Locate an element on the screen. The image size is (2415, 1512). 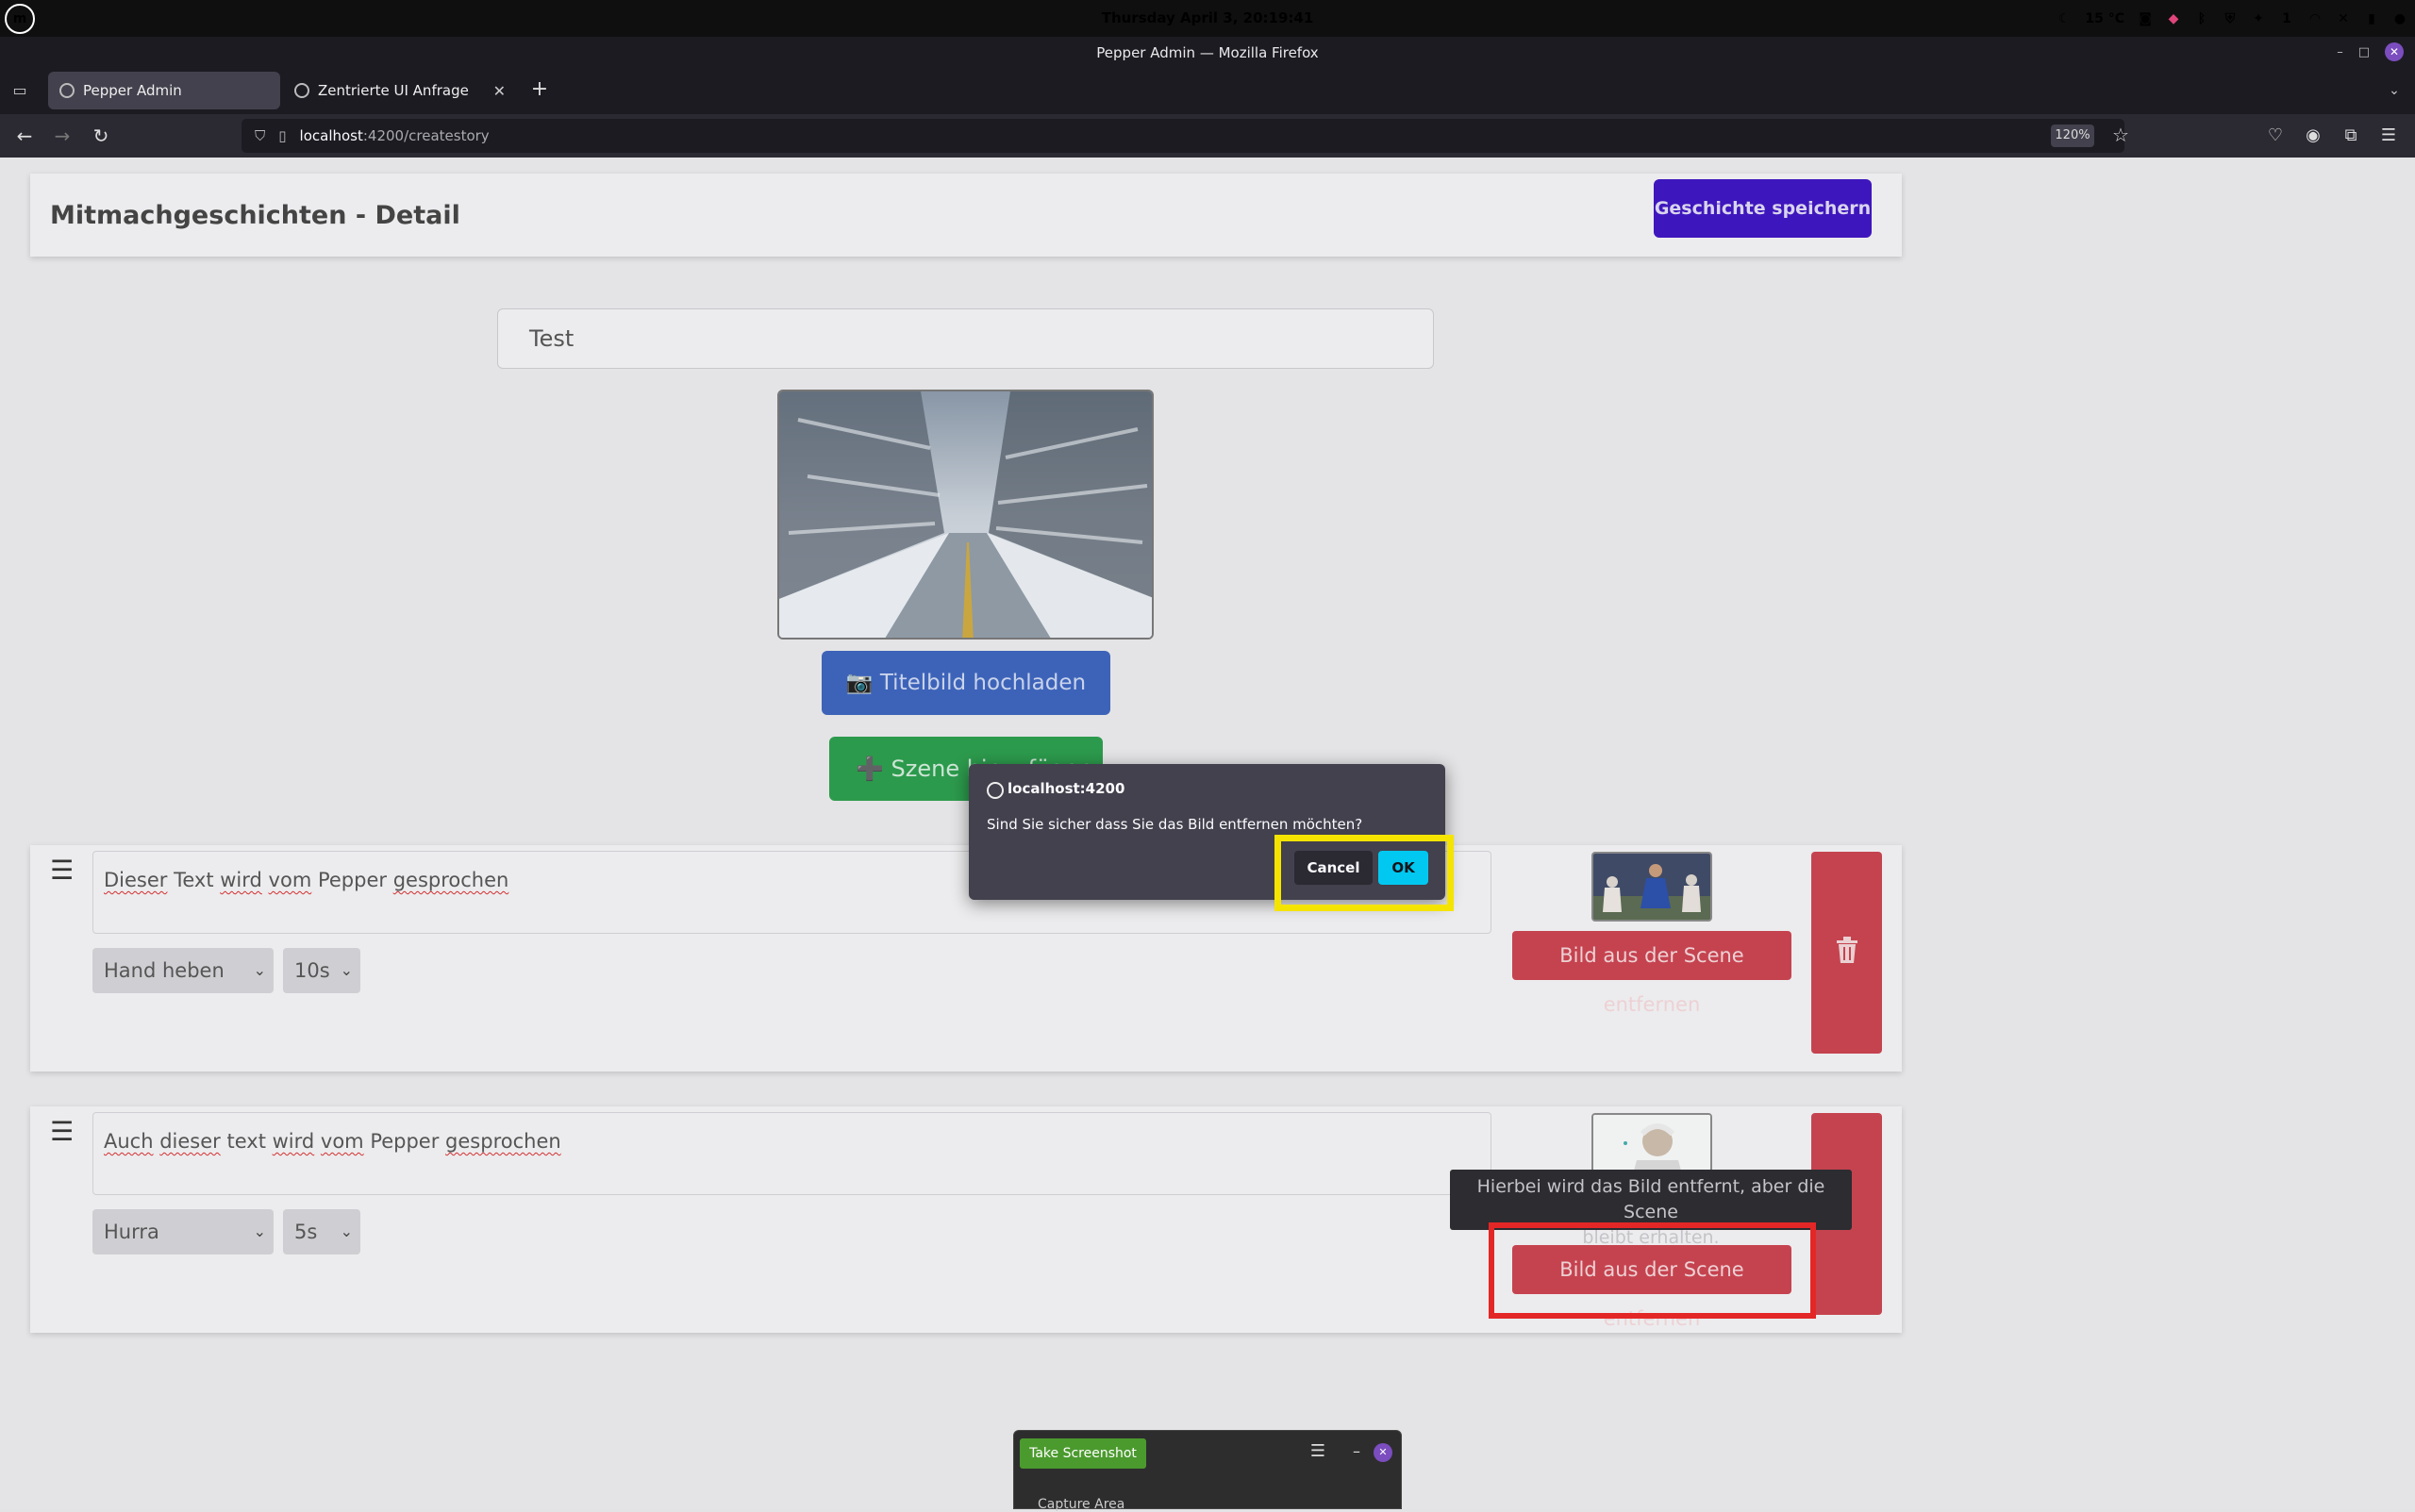
maximize-icon: □ is located at coordinates (2364, 52).